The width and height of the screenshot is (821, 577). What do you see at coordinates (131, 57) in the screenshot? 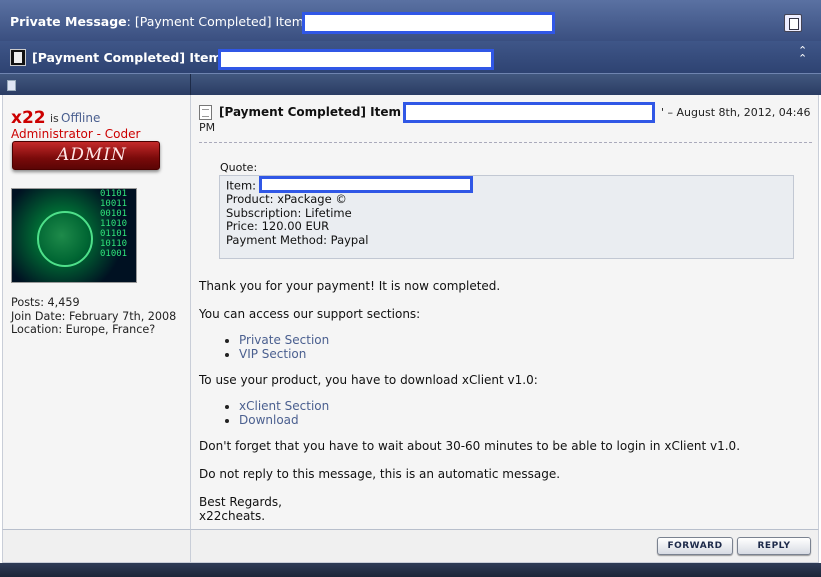
I see `subject-title: [Payment Completed] Item '` at bounding box center [131, 57].